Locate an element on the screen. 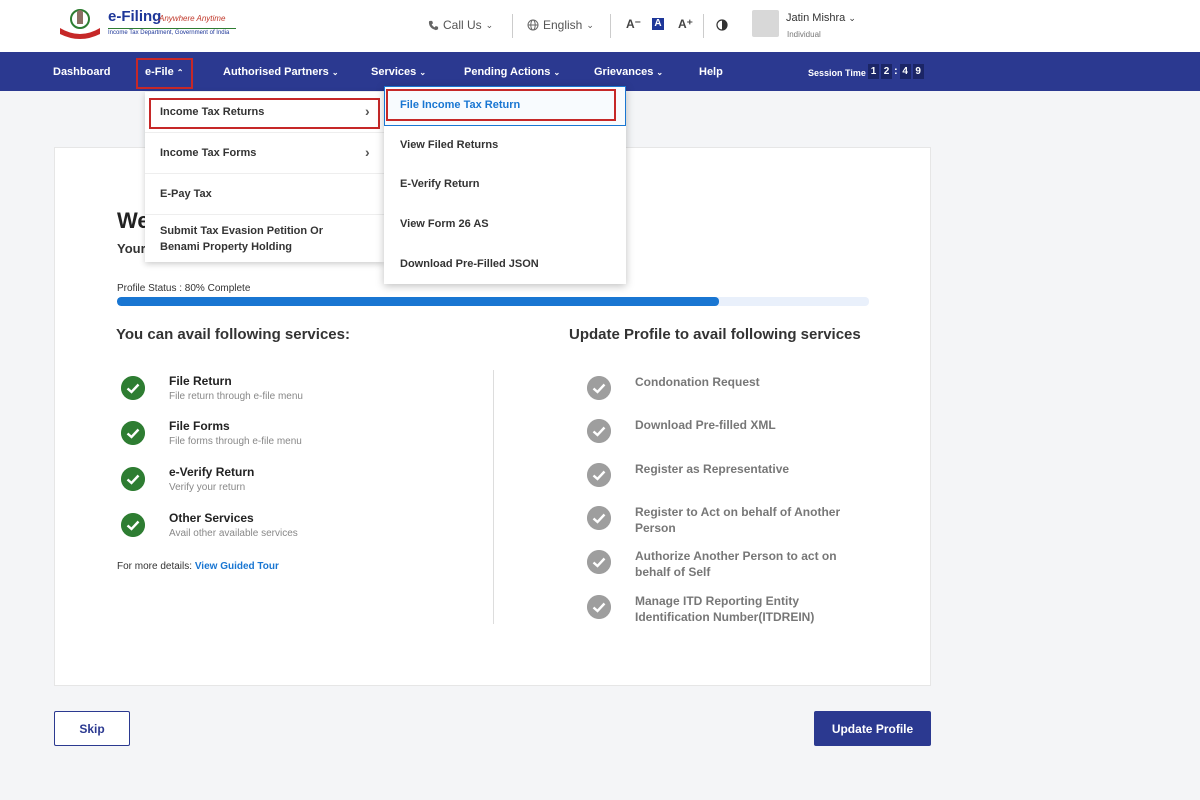 The image size is (1200, 800). font-normal-button: A is located at coordinates (658, 24).